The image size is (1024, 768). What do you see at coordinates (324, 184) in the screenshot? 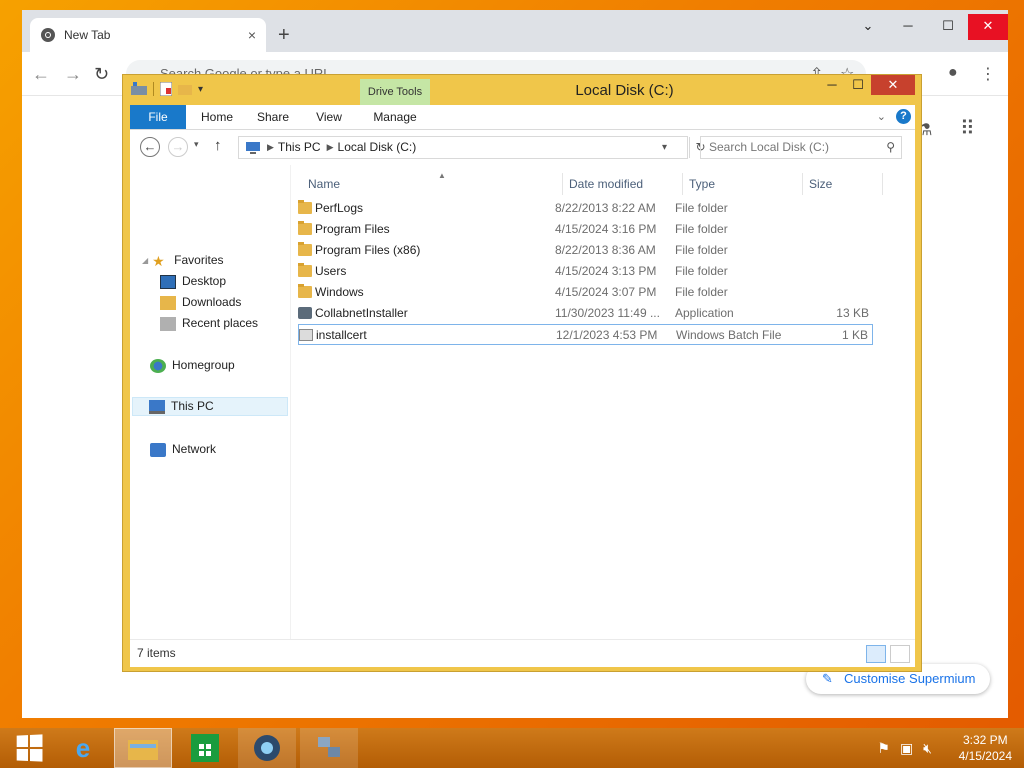
I see `column-name-label: Name` at bounding box center [324, 184].